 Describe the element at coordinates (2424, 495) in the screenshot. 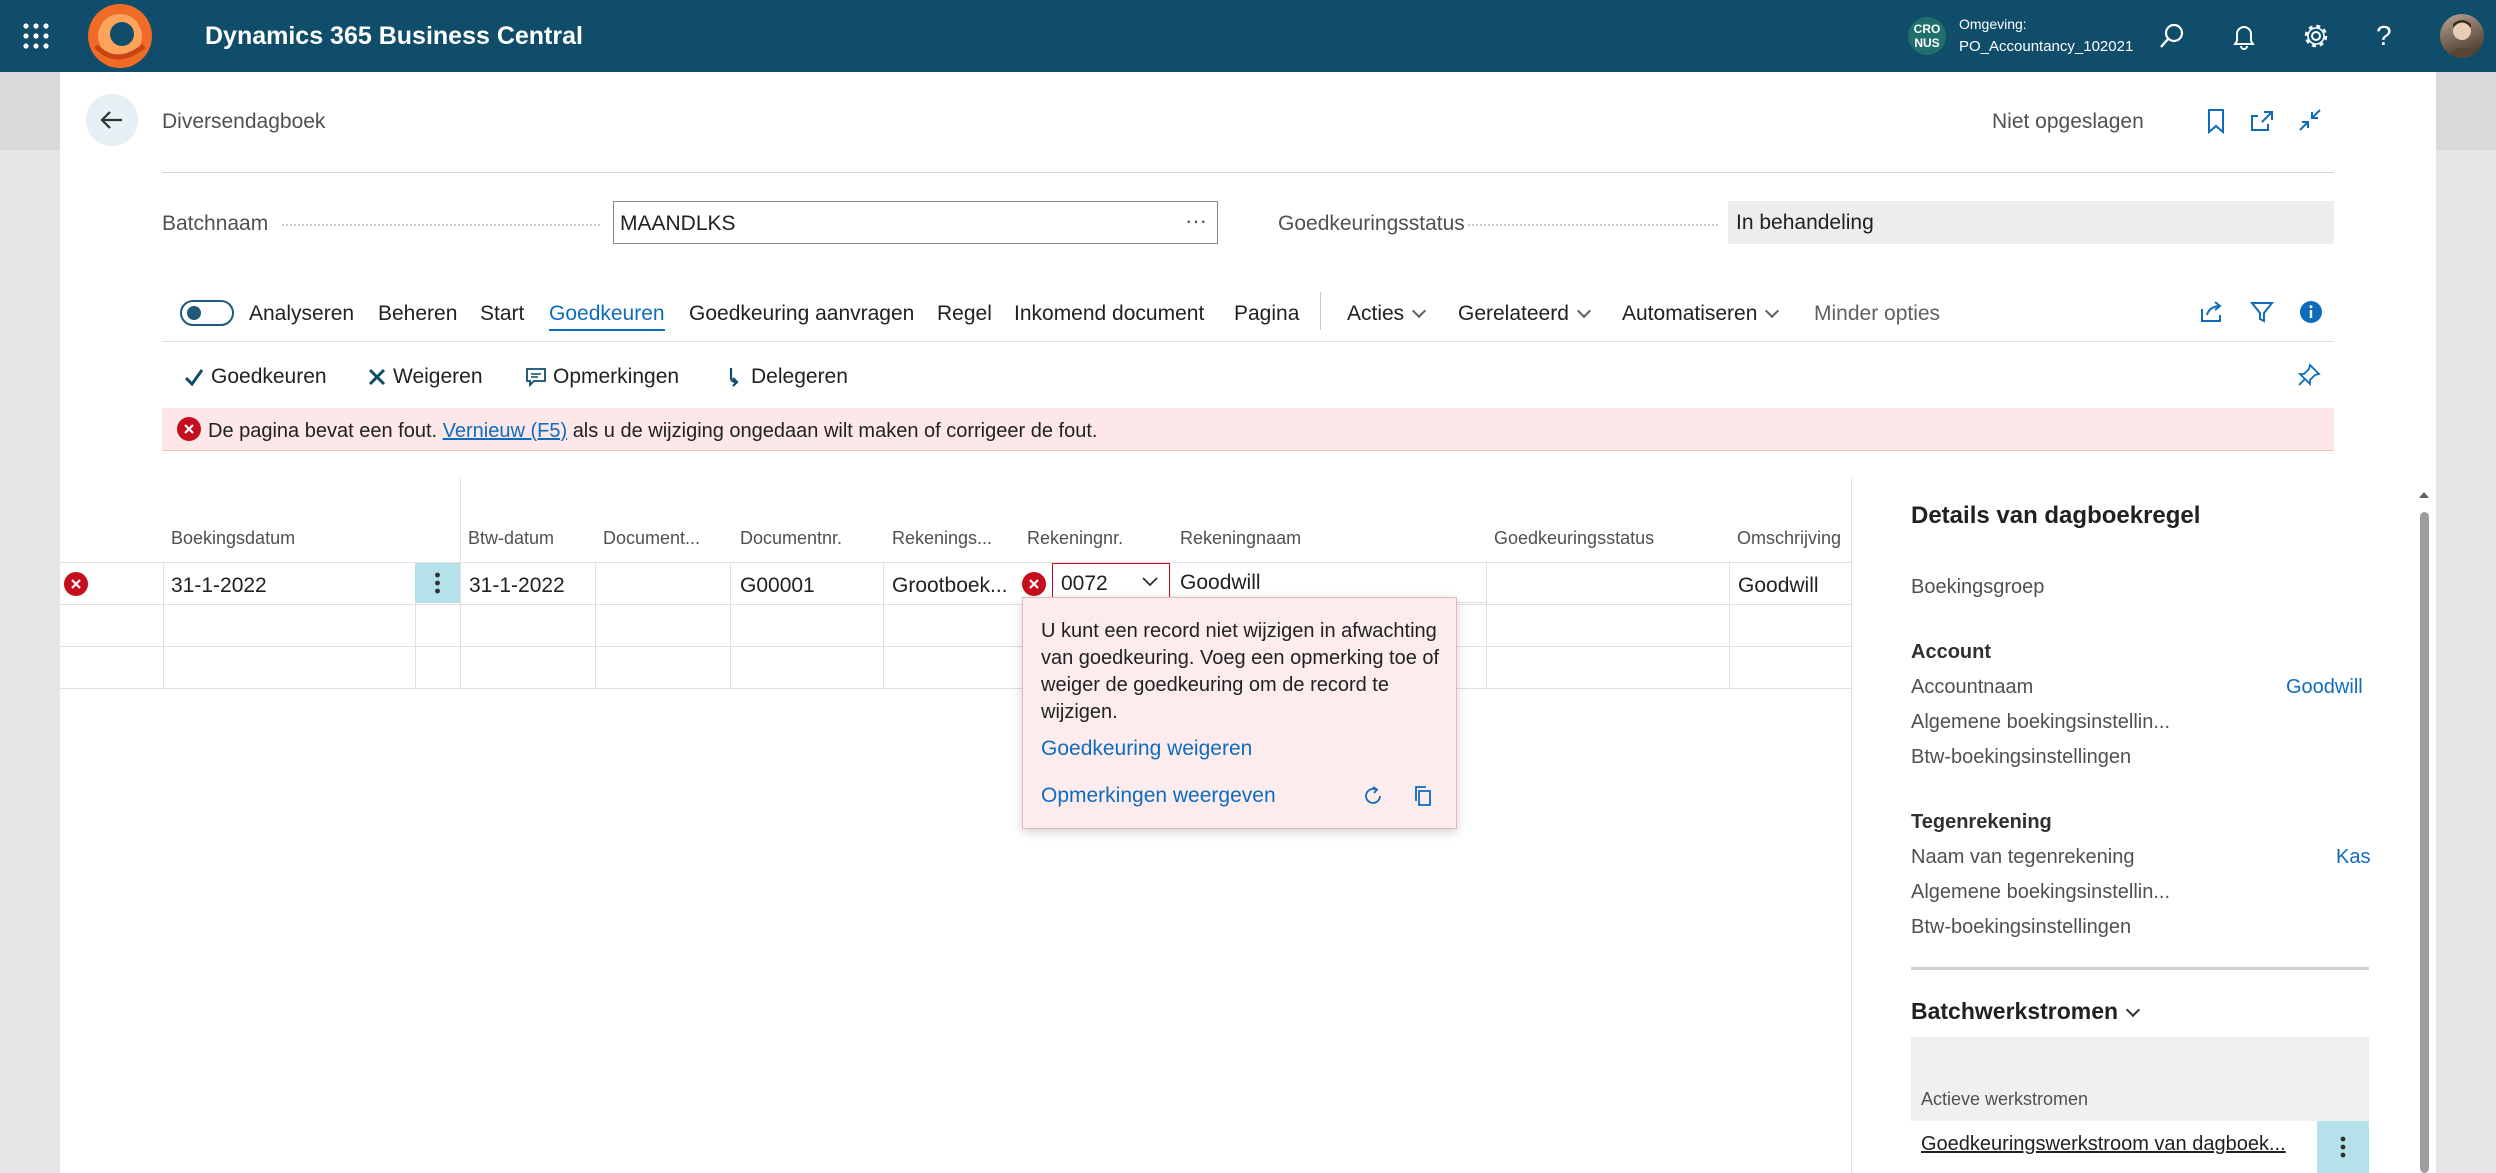

I see `scroll-up-arrow` at that location.